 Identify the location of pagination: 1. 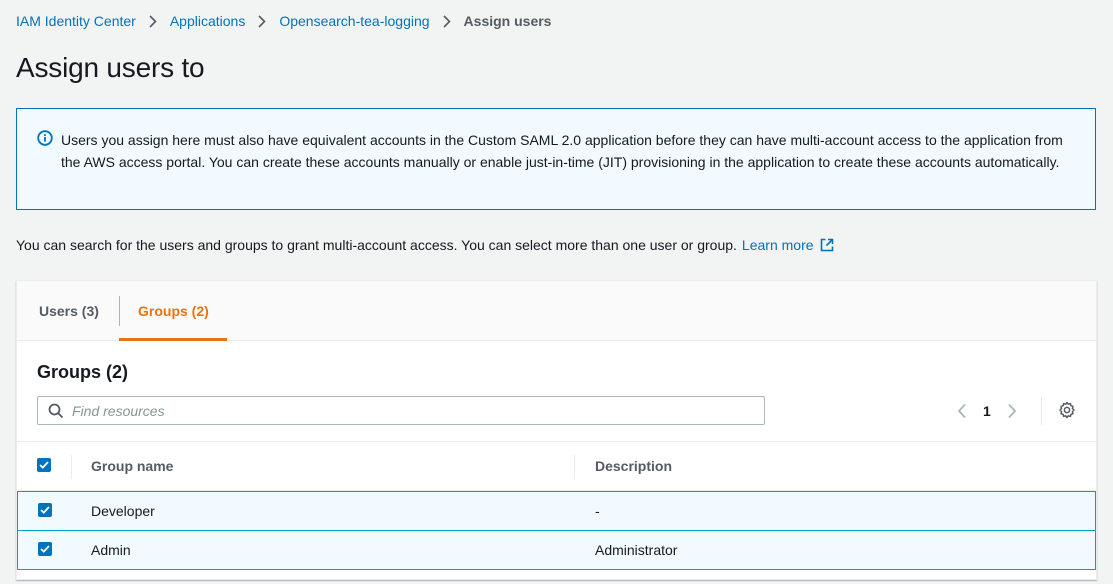
(987, 411).